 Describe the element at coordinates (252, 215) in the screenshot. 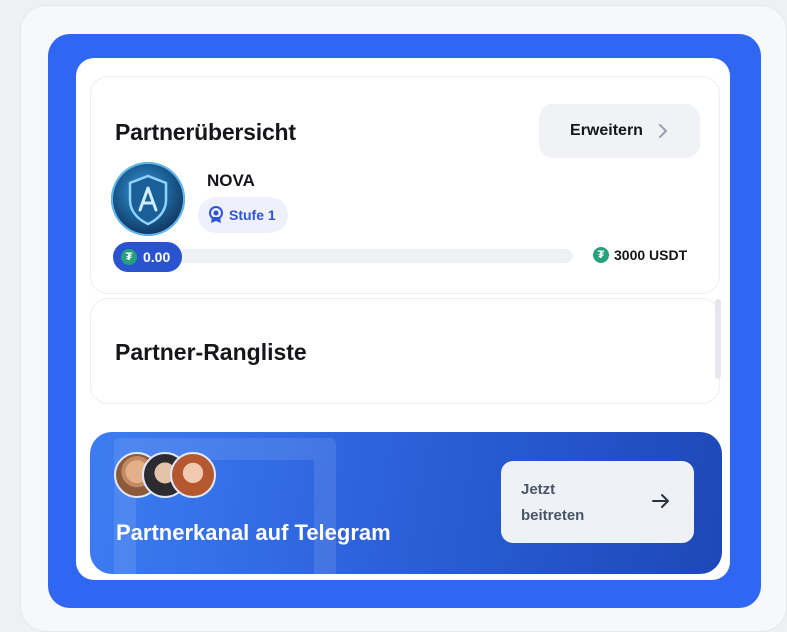

I see `level-label: Stufe 1` at that location.